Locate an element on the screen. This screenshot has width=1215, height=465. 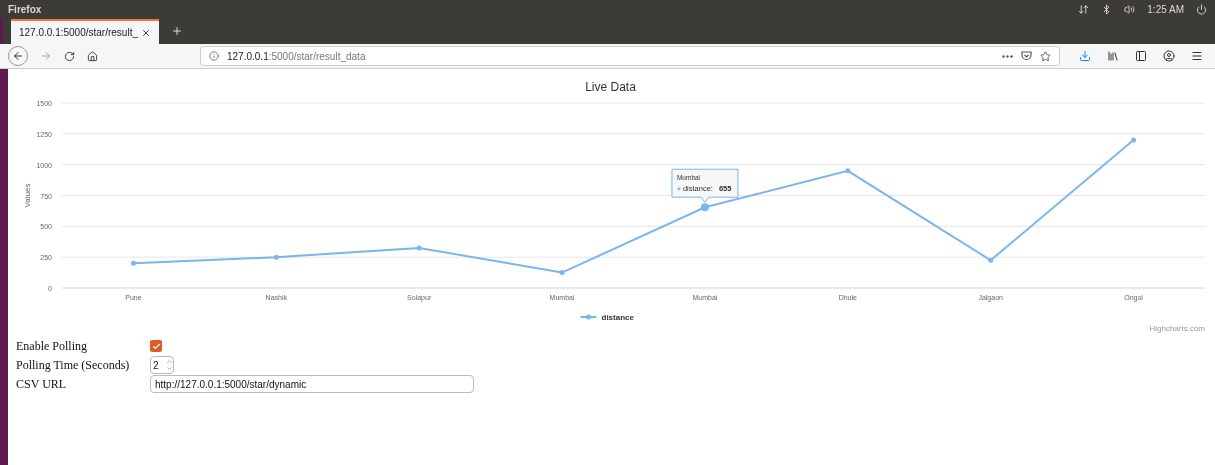
csv-url-input: http://127.0.0.1:5000/star/dynamic is located at coordinates (312, 384).